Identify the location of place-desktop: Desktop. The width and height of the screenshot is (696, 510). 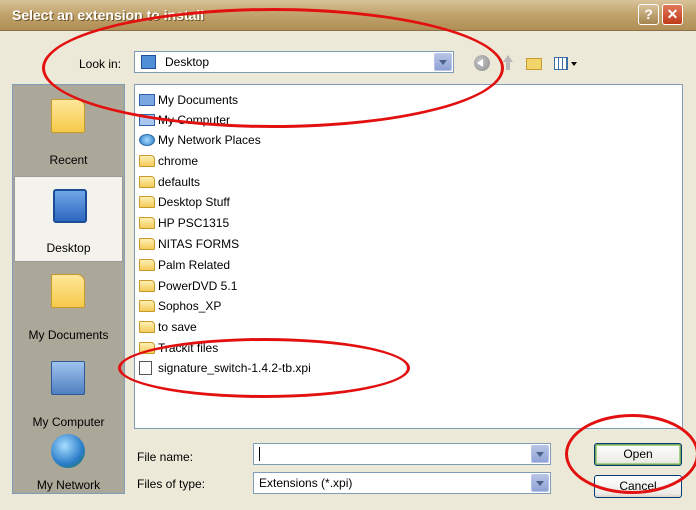
(68, 219).